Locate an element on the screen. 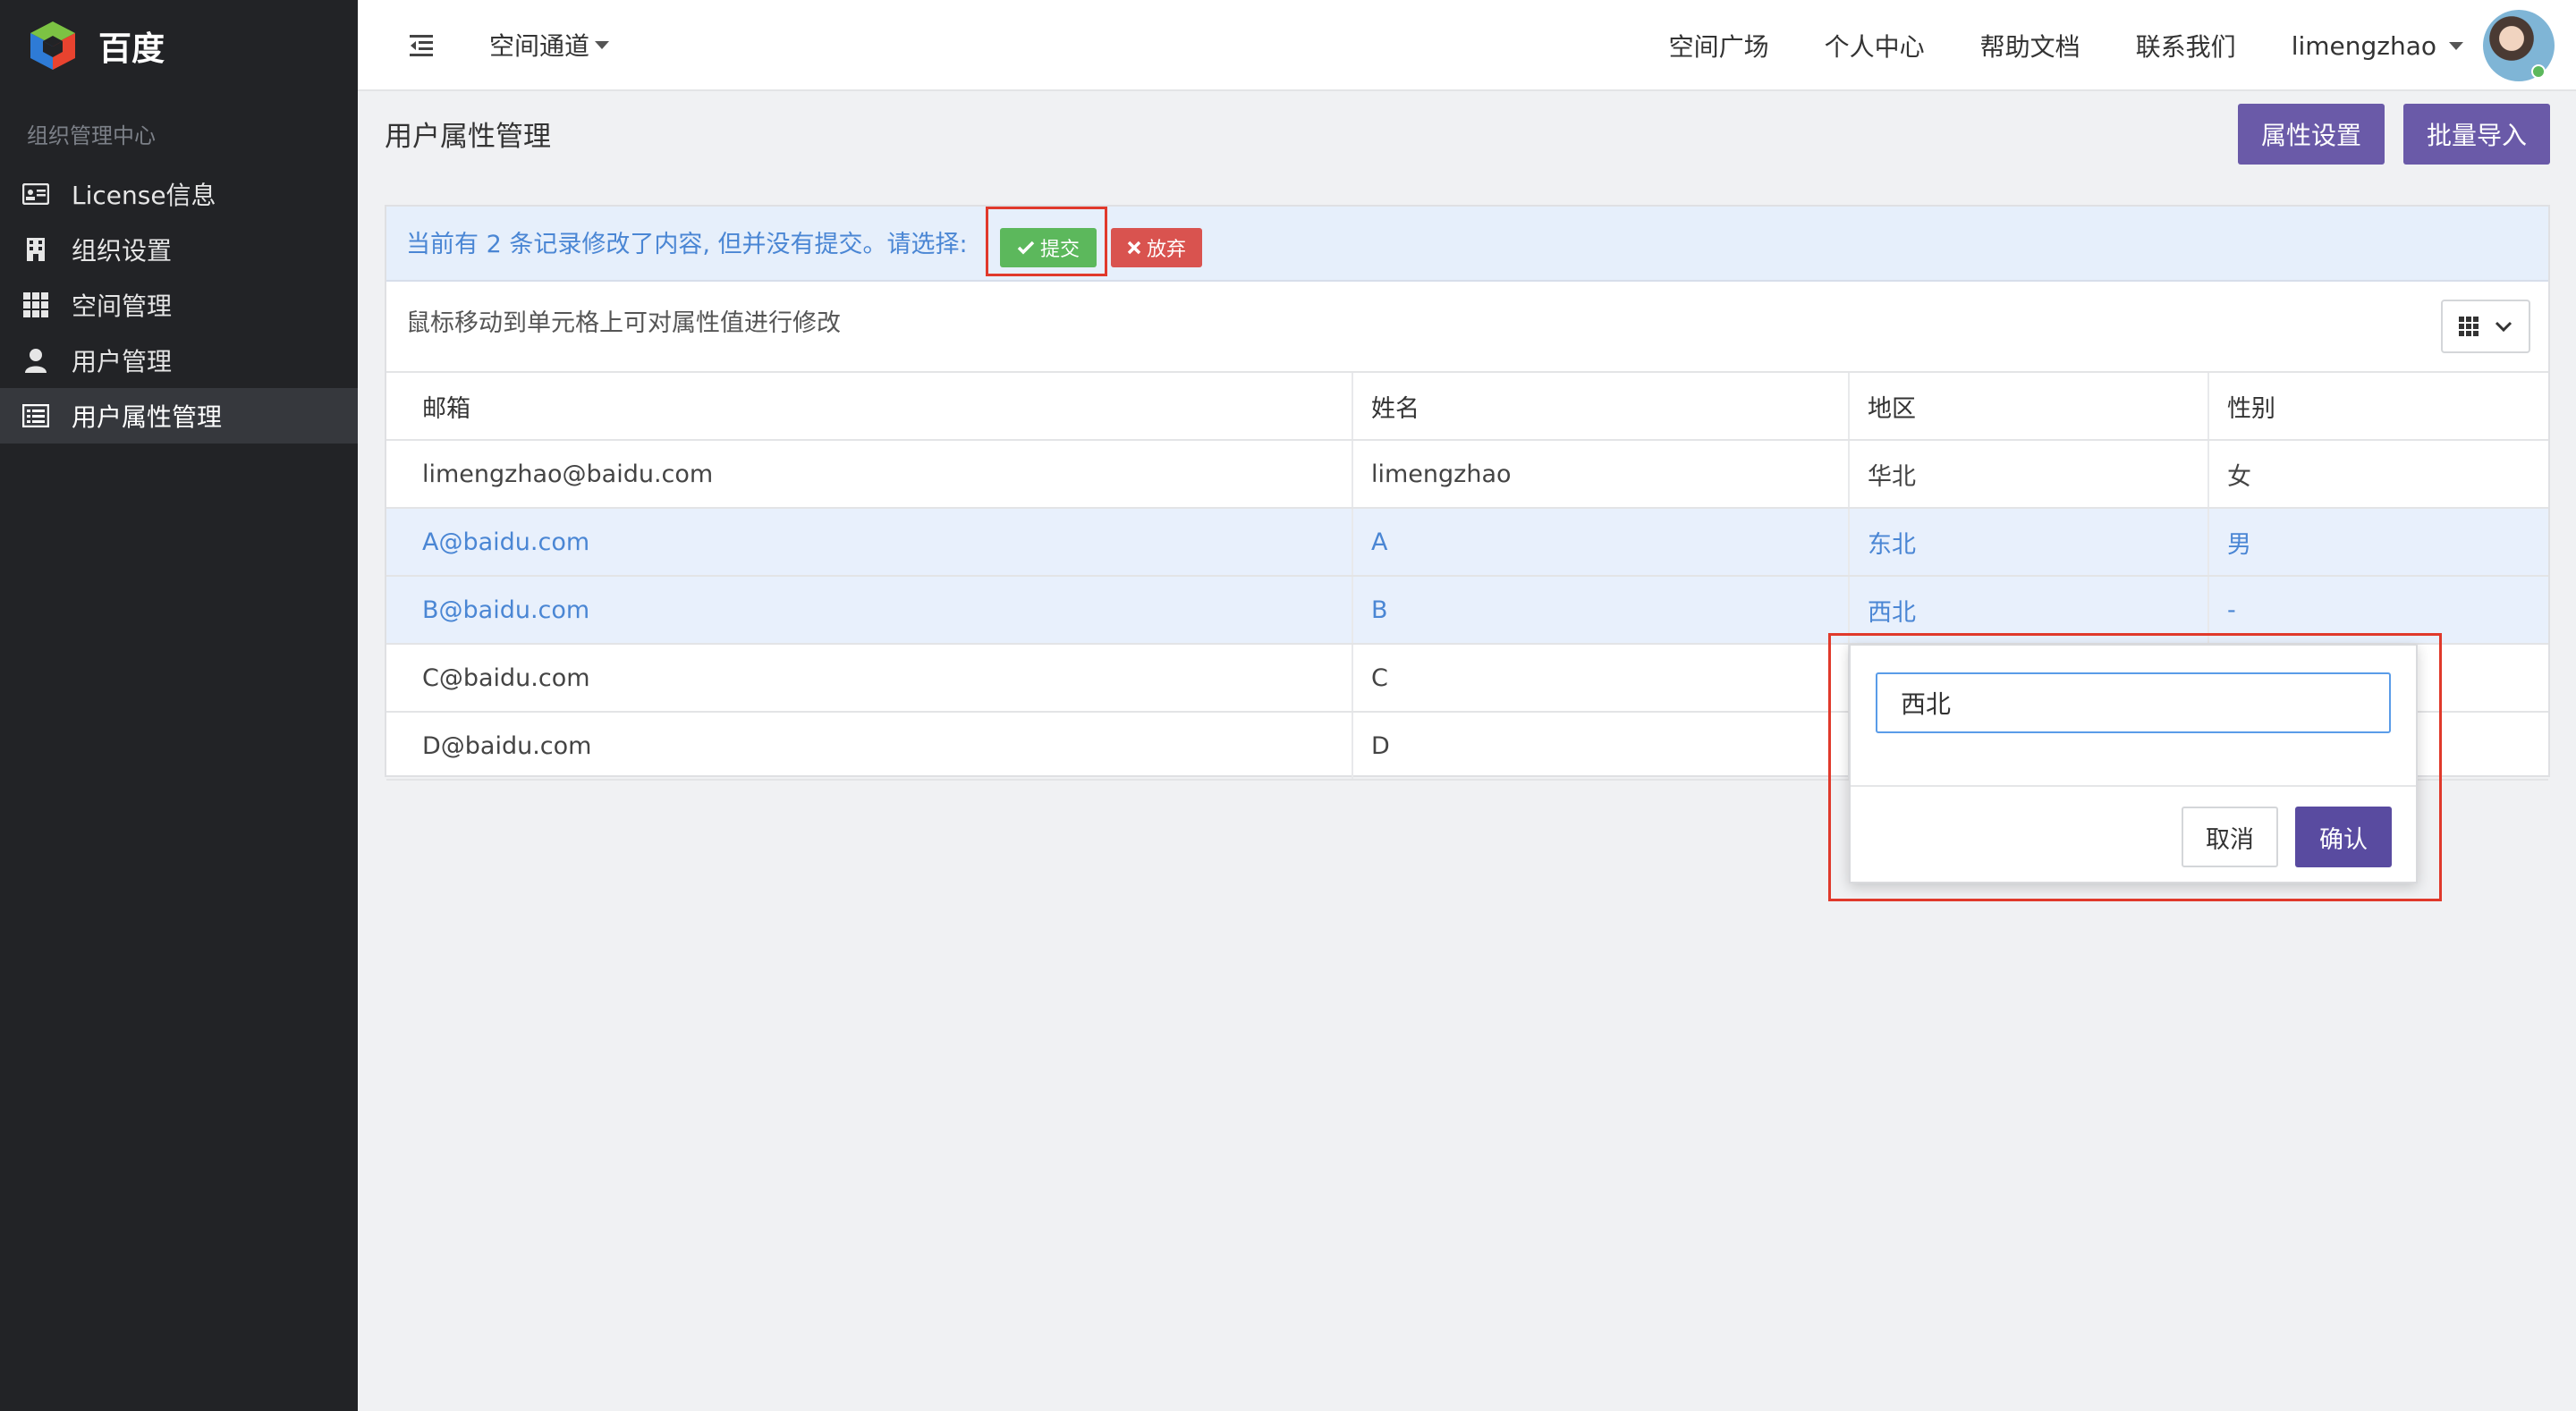 Image resolution: width=2576 pixels, height=1411 pixels. attribute-settings-button: 属性设置 is located at coordinates (2311, 134).